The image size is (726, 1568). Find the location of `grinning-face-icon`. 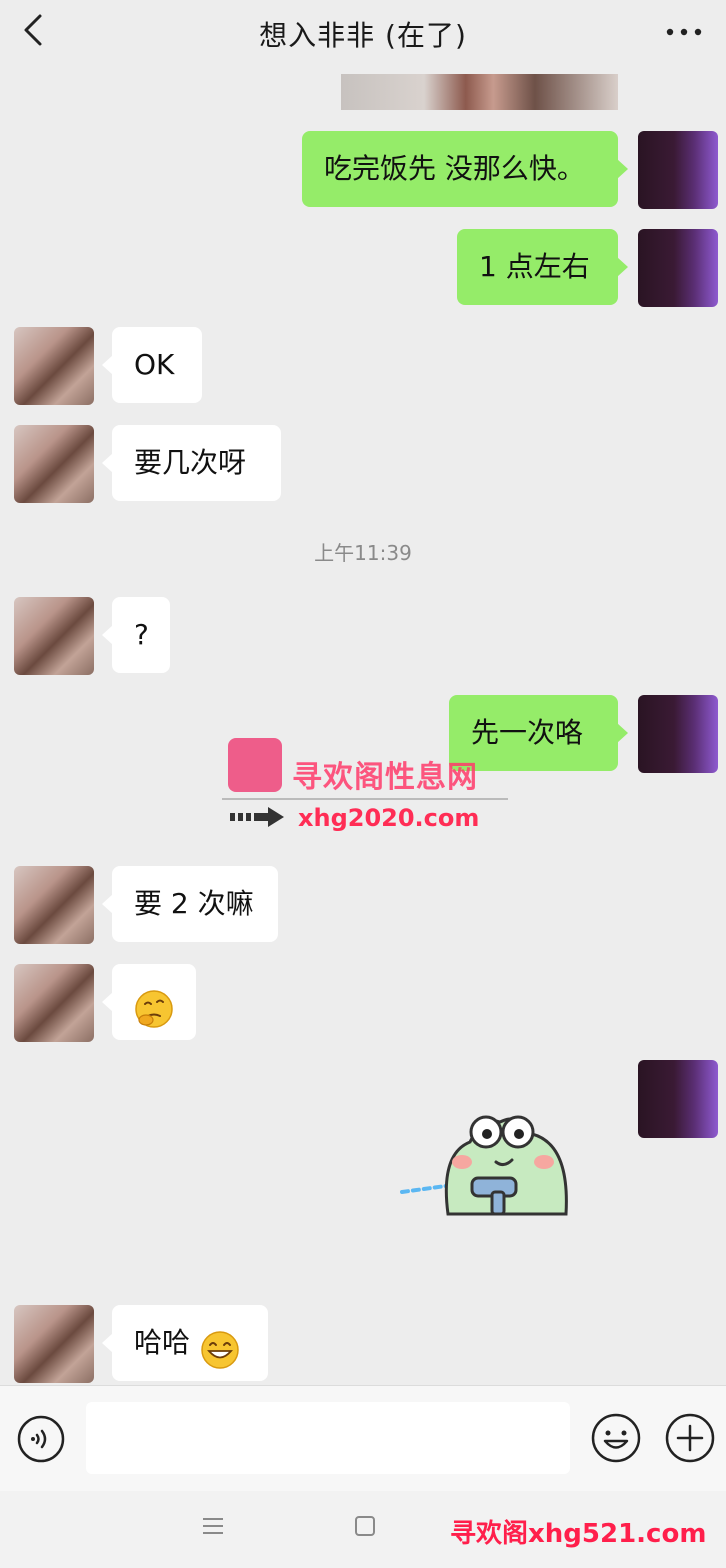

grinning-face-icon is located at coordinates (220, 1346).